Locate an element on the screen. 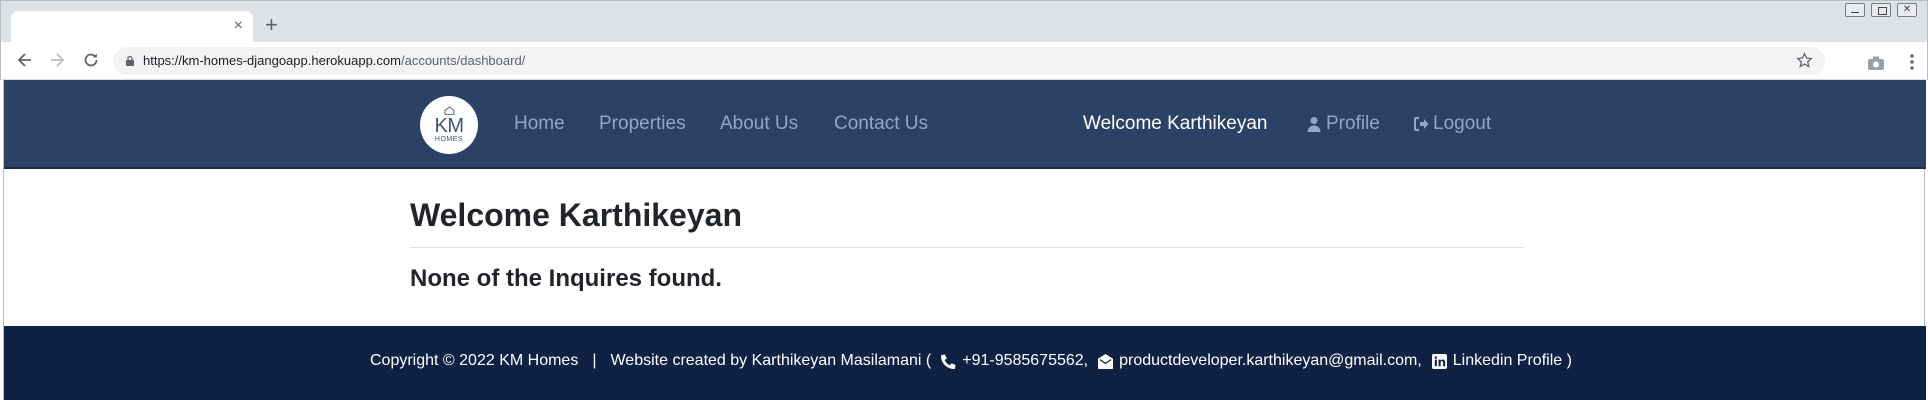  footer-linkedin-link: Linkedin Profile ) is located at coordinates (1512, 361).